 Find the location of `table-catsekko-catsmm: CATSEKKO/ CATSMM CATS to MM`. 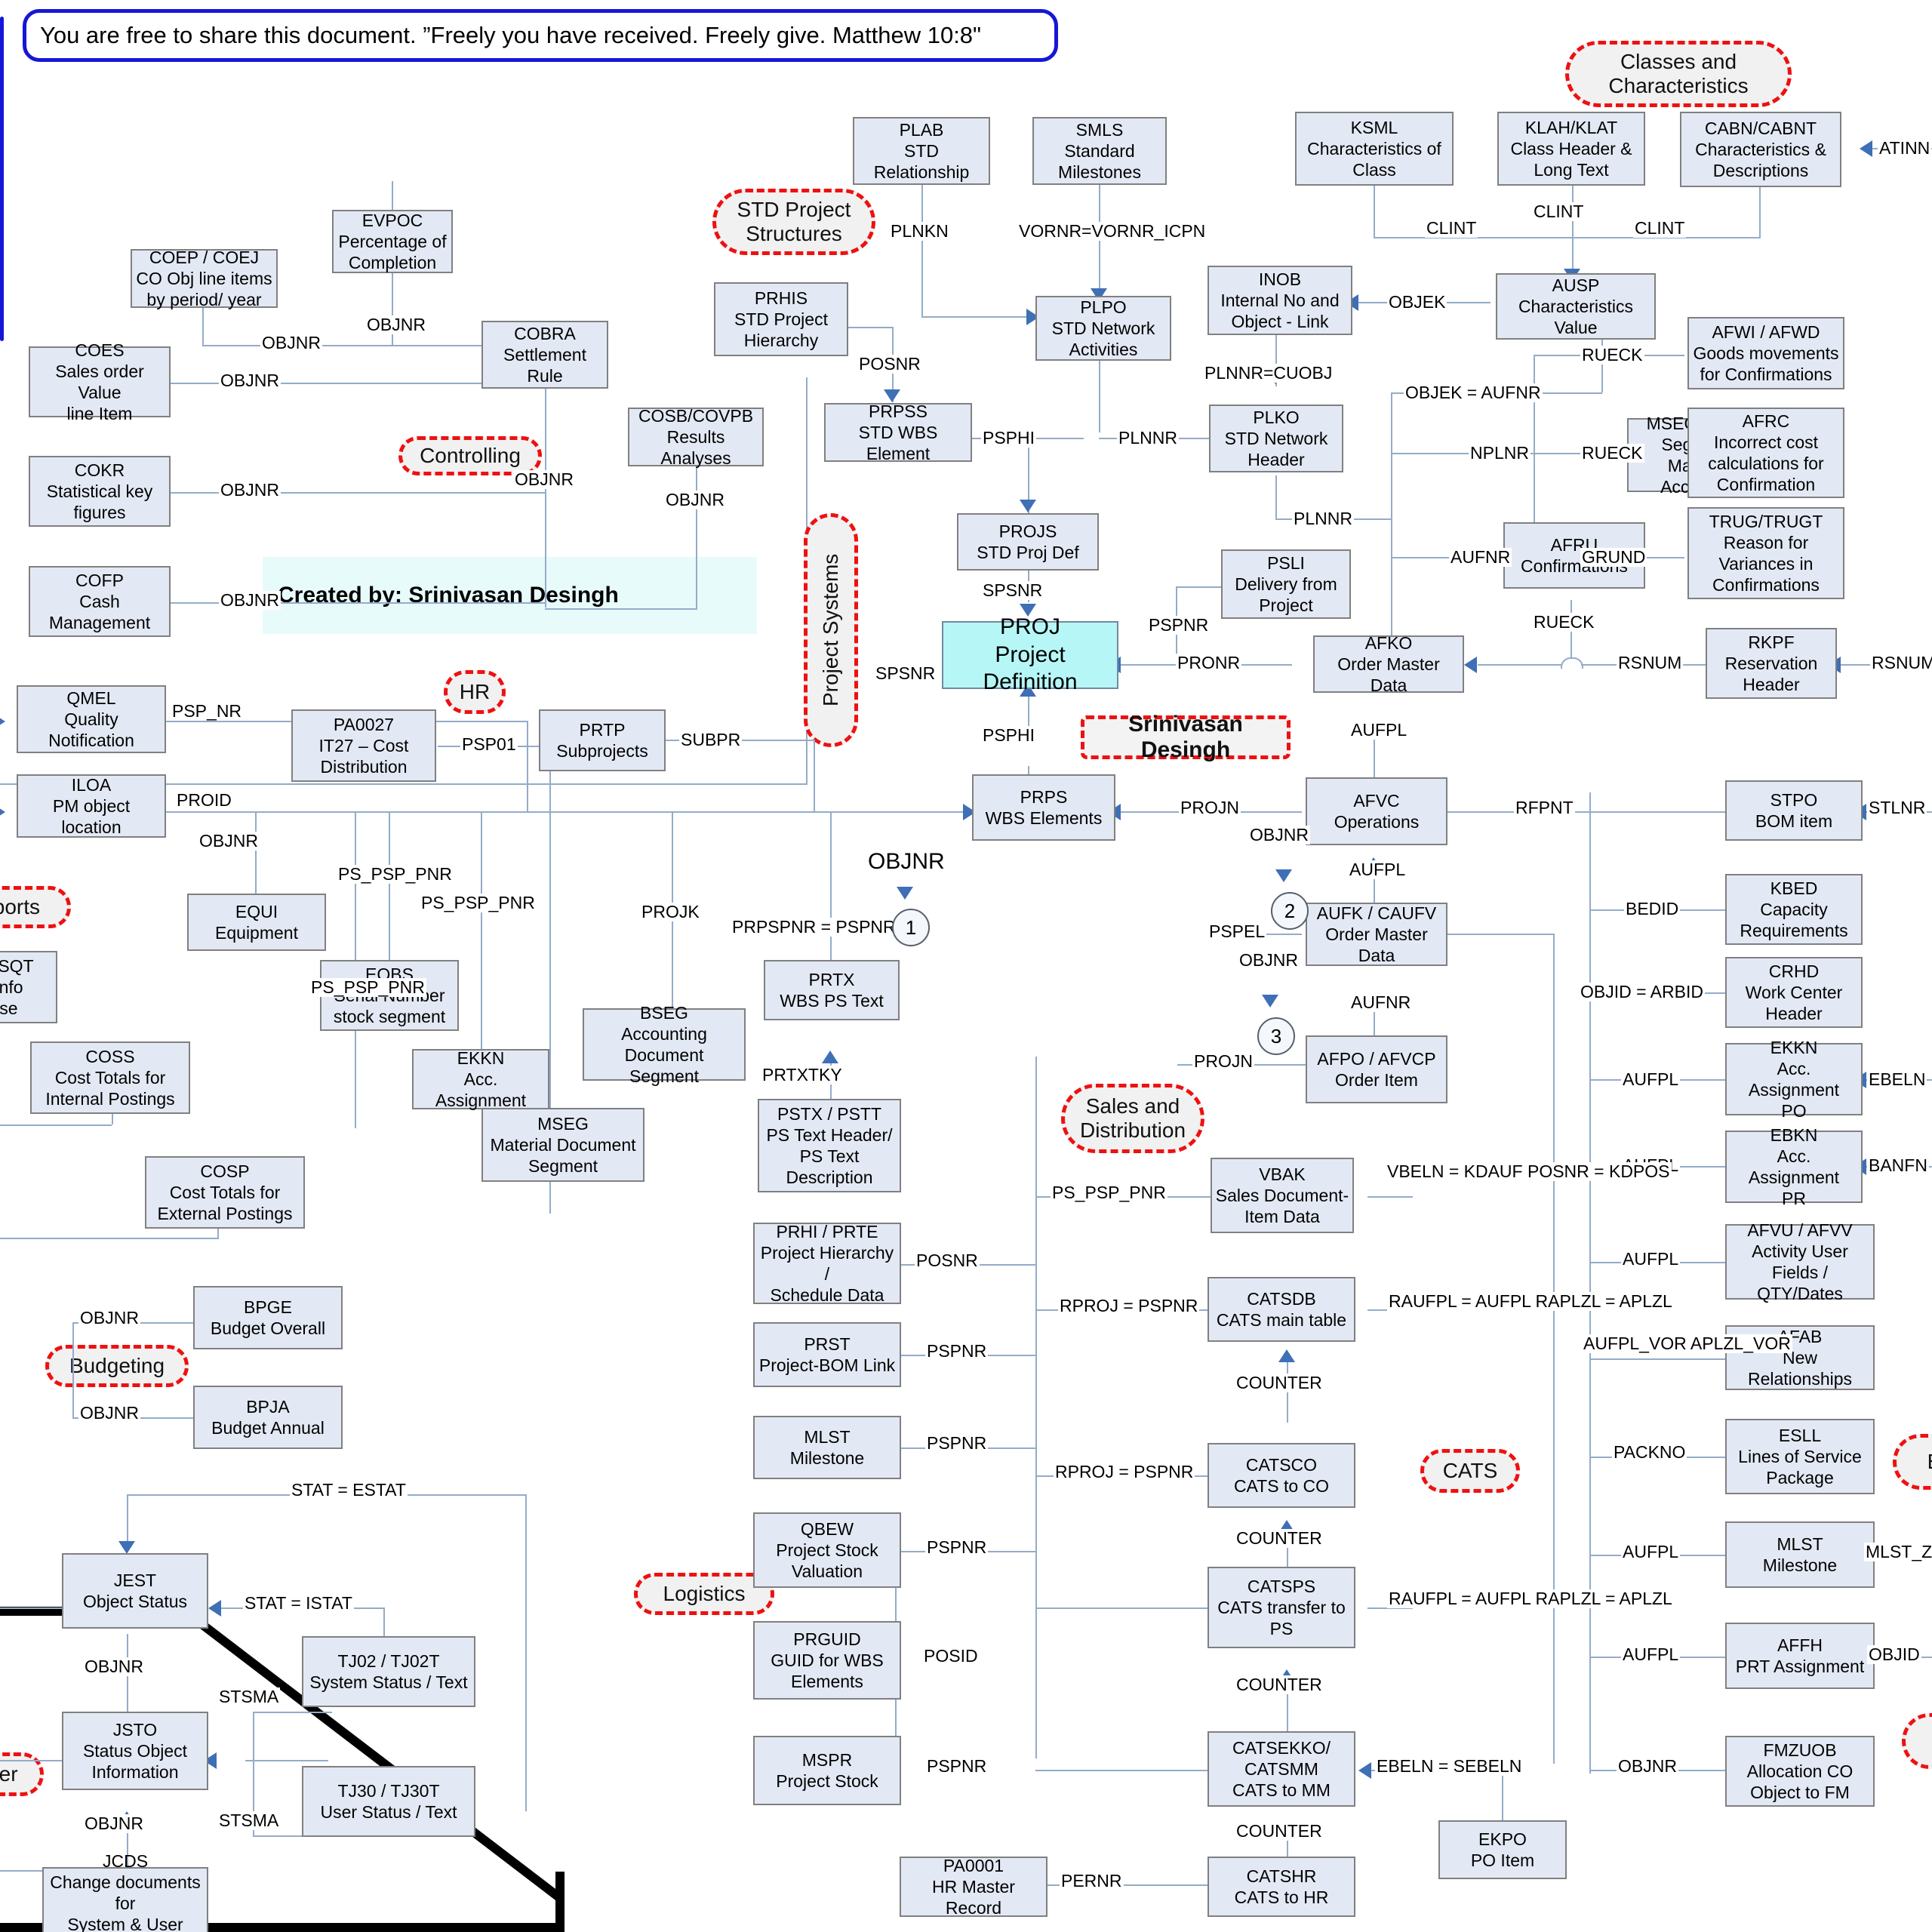

table-catsekko-catsmm: CATSEKKO/ CATSMM CATS to MM is located at coordinates (1281, 1769).